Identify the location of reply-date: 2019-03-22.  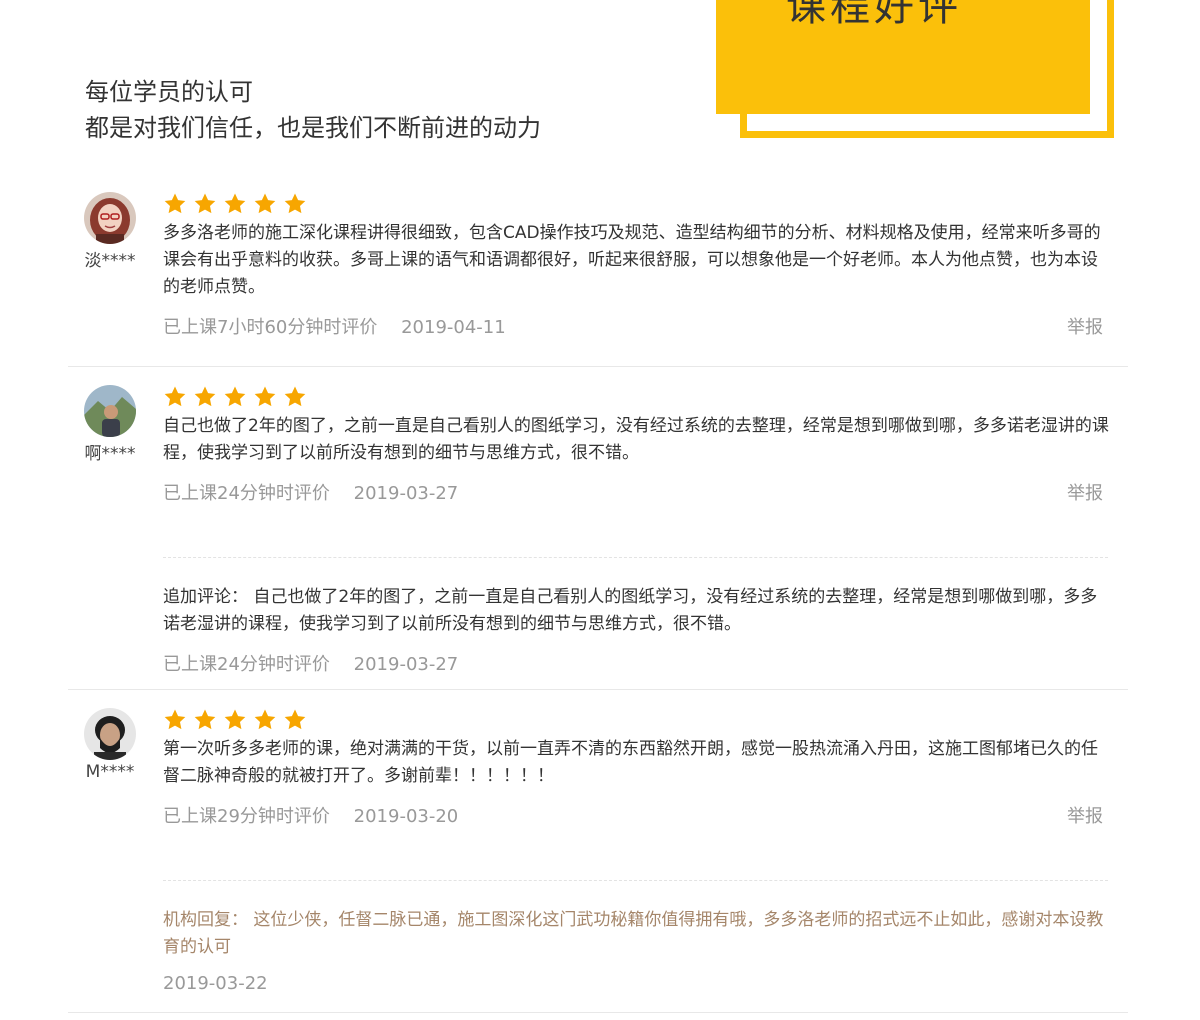
(215, 983).